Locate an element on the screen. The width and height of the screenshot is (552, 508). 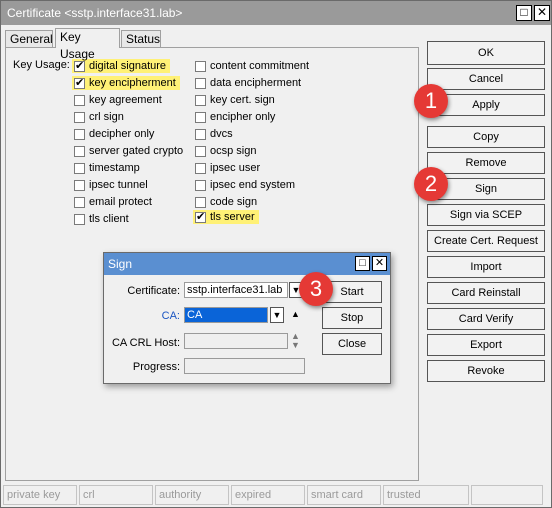
checkbox-ipsec-user: ipsec user is located at coordinates (227, 168).